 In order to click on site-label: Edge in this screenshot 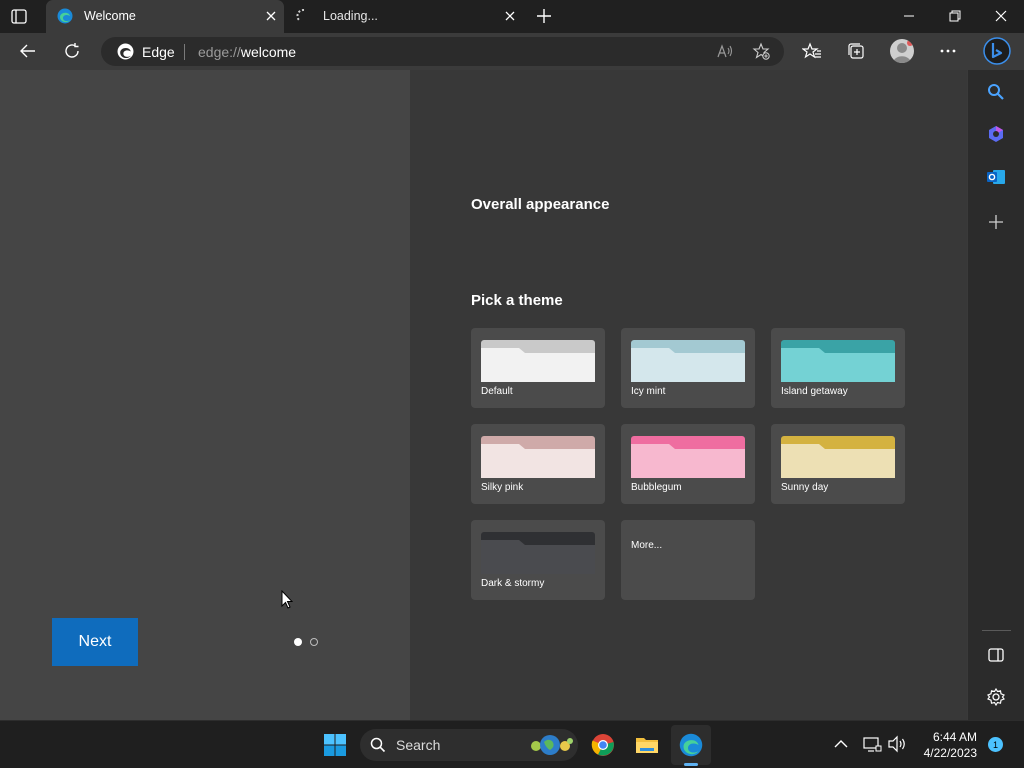, I will do `click(158, 52)`.